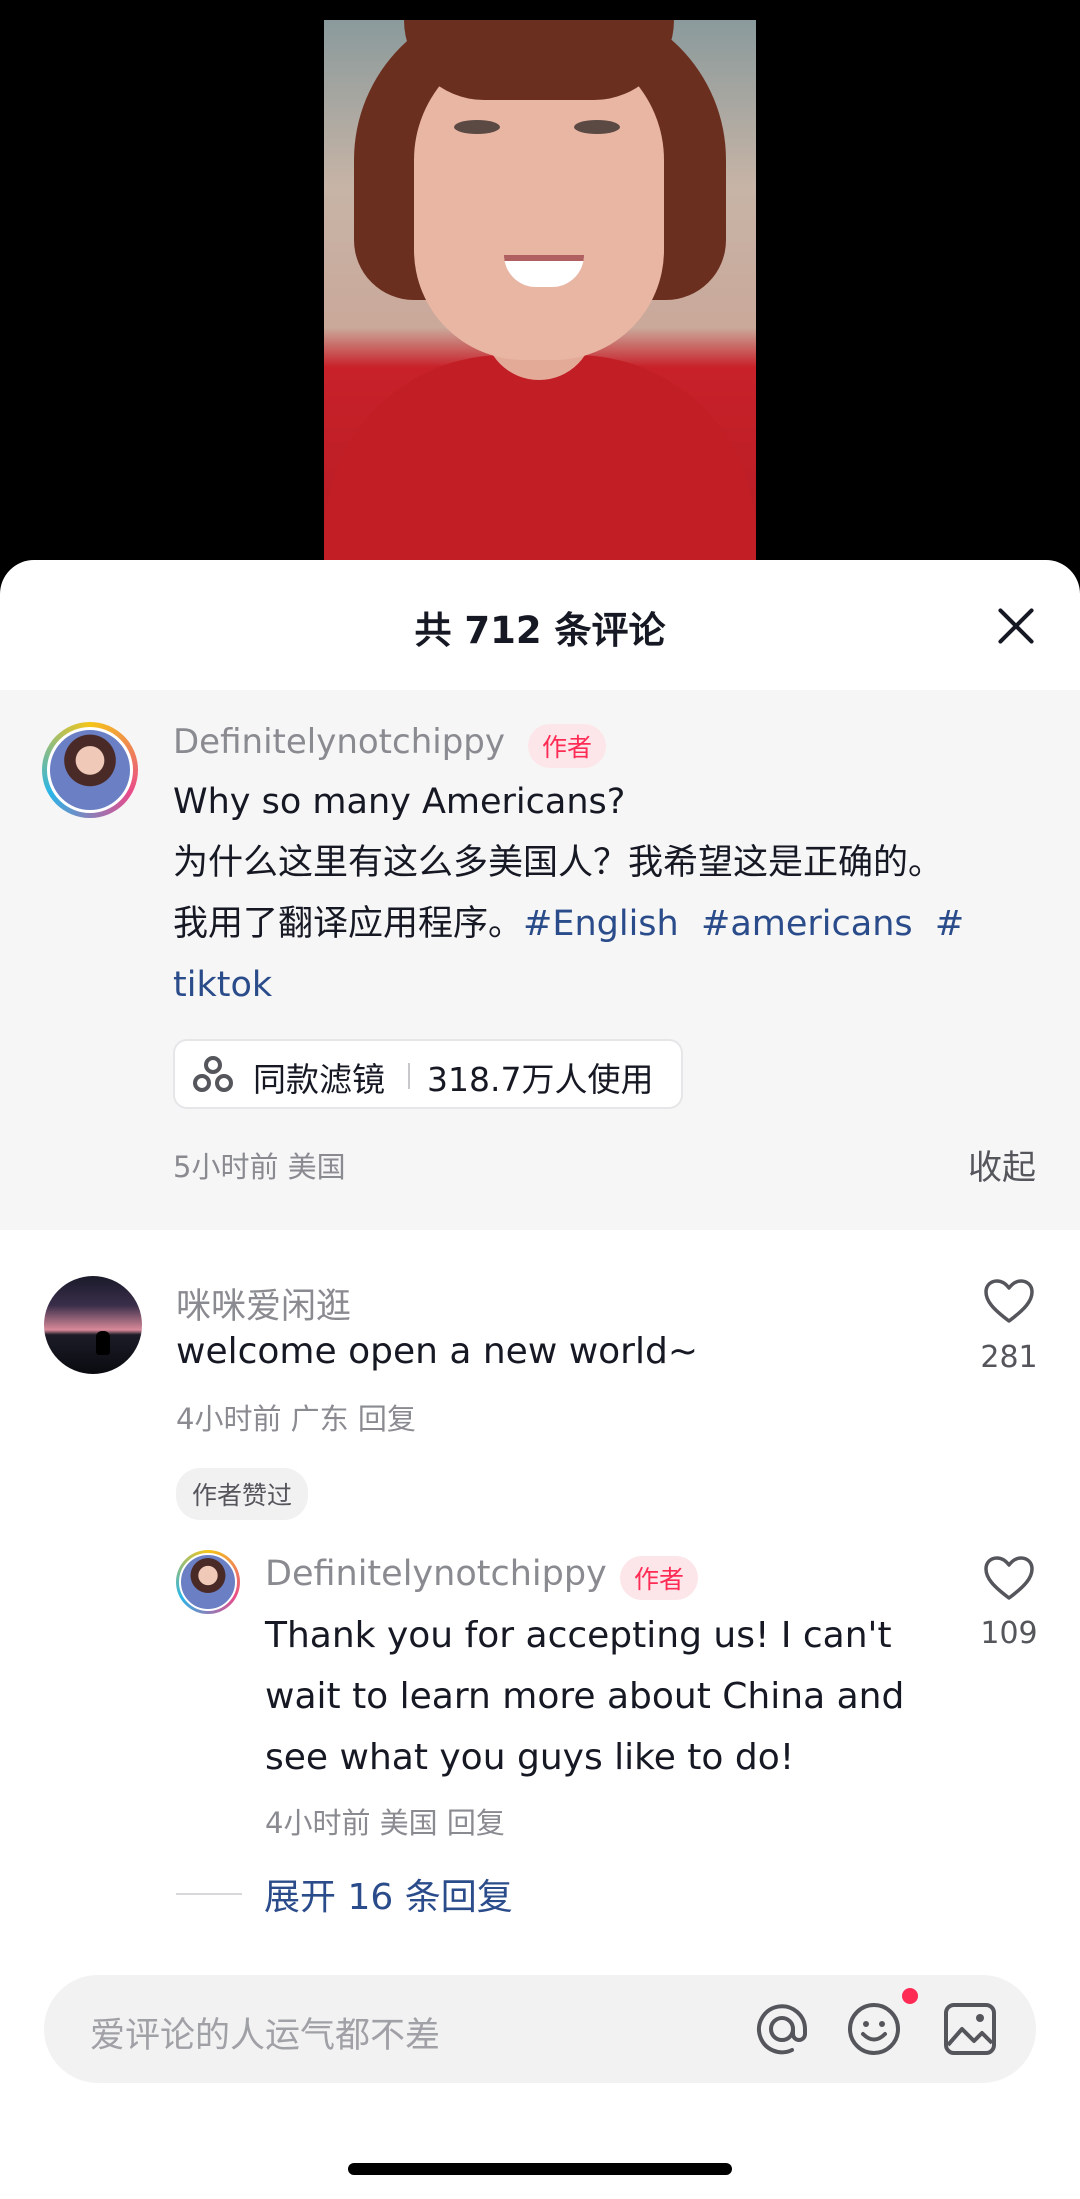 Image resolution: width=1080 pixels, height=2199 pixels. What do you see at coordinates (1009, 1633) in the screenshot?
I see `like-count: 109` at bounding box center [1009, 1633].